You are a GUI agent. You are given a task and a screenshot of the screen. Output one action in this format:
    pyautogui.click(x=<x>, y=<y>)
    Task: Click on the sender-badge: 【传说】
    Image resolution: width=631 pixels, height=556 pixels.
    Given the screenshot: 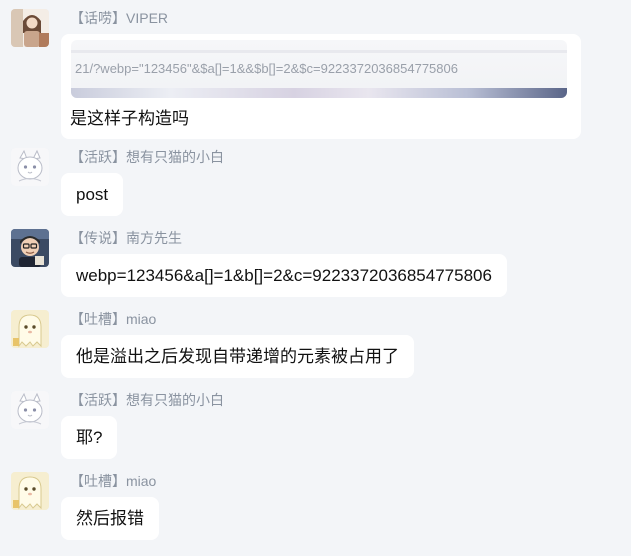 What is the action you would take?
    pyautogui.click(x=98, y=238)
    